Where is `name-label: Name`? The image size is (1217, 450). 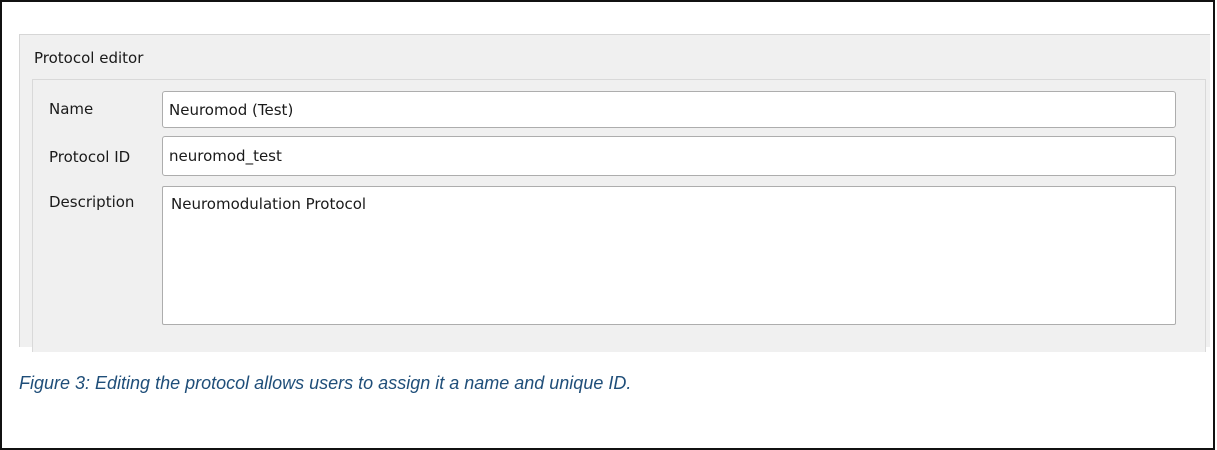 name-label: Name is located at coordinates (71, 109).